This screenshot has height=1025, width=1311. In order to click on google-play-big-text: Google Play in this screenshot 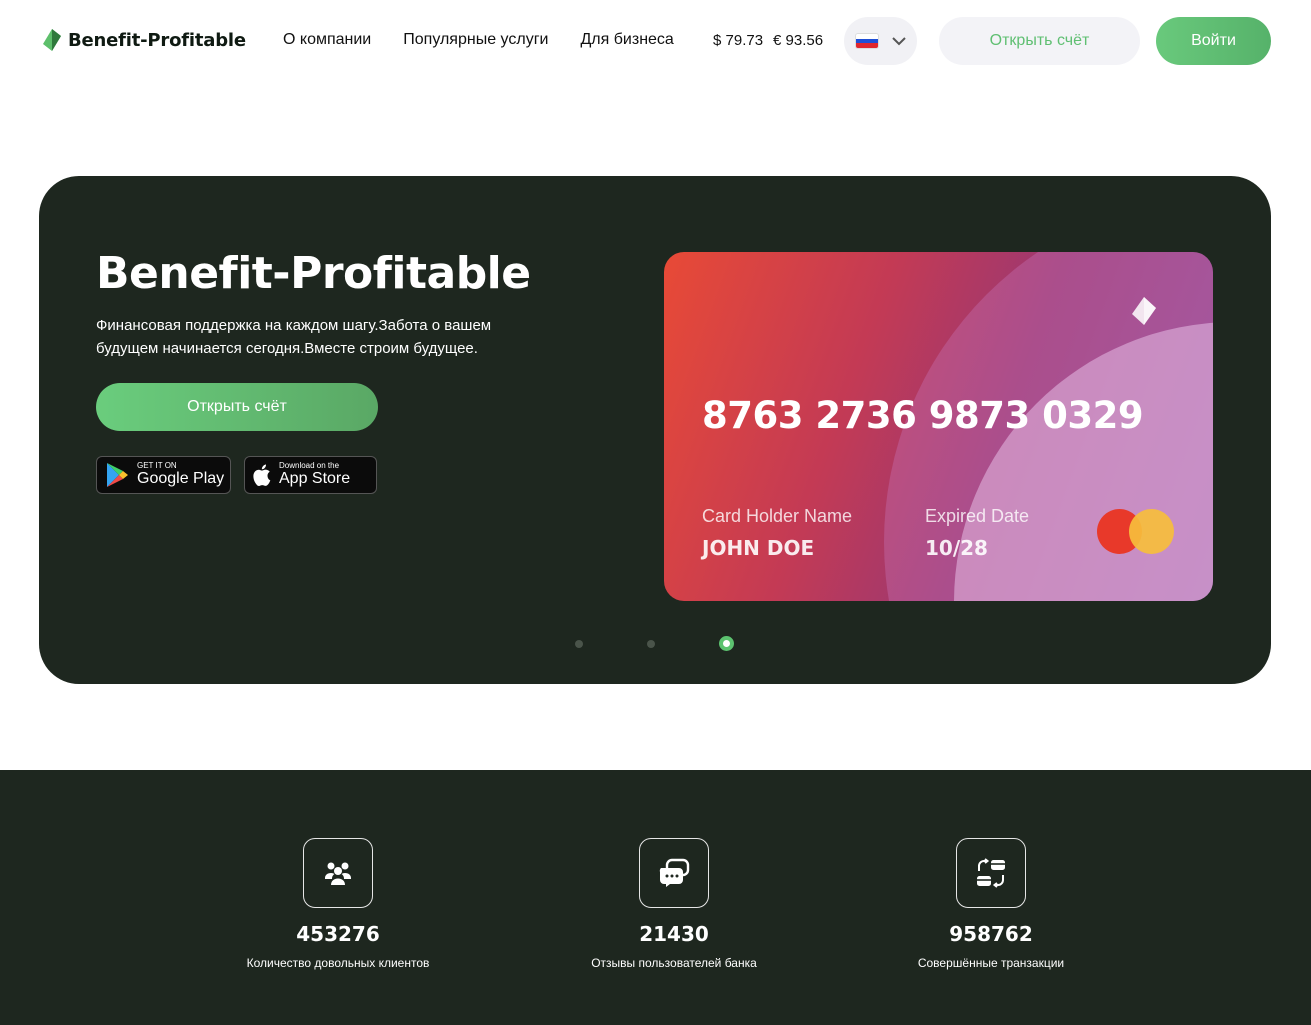, I will do `click(181, 478)`.